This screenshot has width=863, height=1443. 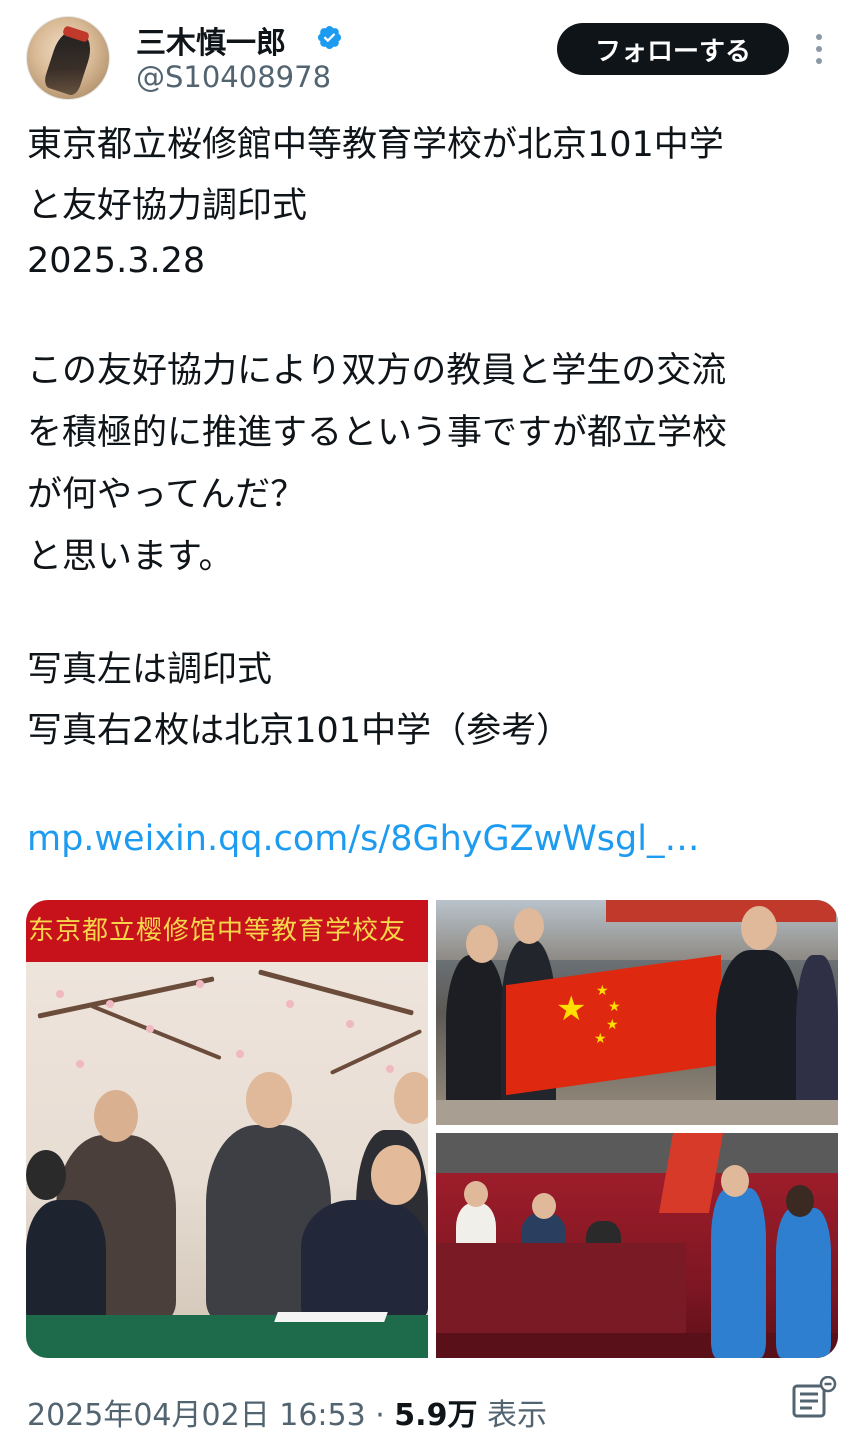 I want to click on tweet-header: 三木慎一郎 @S10408978 フォローする, so click(x=431, y=55).